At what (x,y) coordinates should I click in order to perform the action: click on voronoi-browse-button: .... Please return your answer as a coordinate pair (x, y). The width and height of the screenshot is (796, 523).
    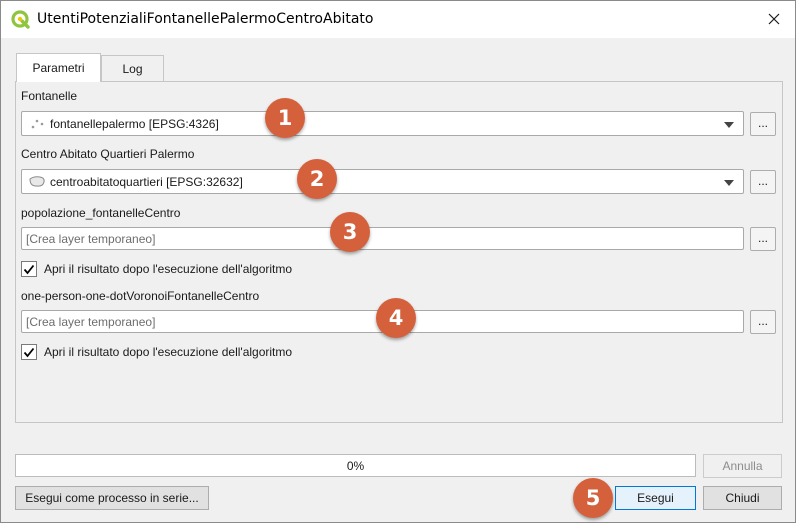
    Looking at the image, I should click on (763, 322).